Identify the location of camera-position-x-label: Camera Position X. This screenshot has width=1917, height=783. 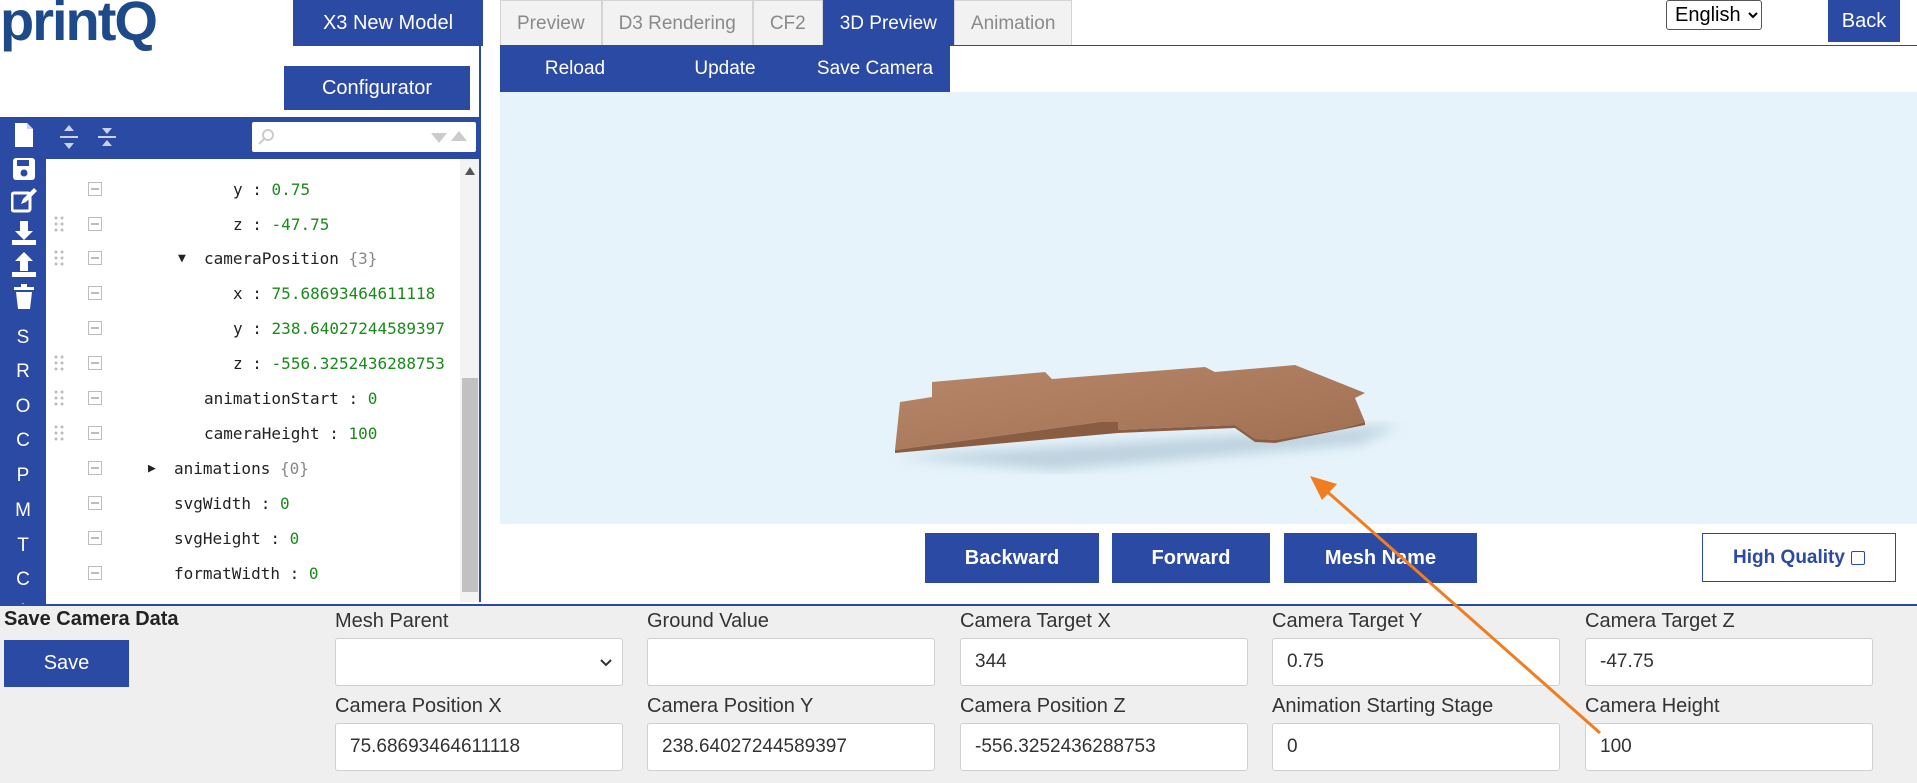
(418, 706).